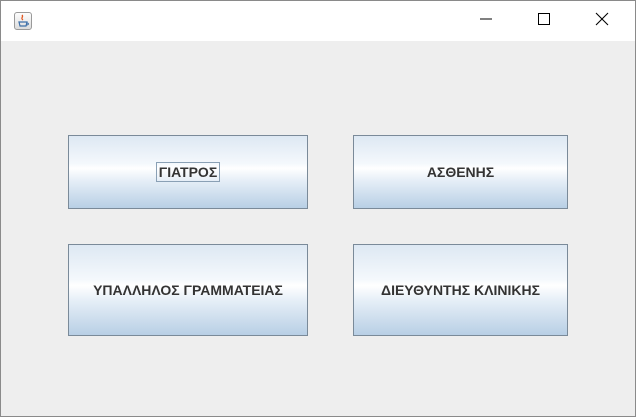 This screenshot has width=636, height=417. I want to click on close-button, so click(602, 21).